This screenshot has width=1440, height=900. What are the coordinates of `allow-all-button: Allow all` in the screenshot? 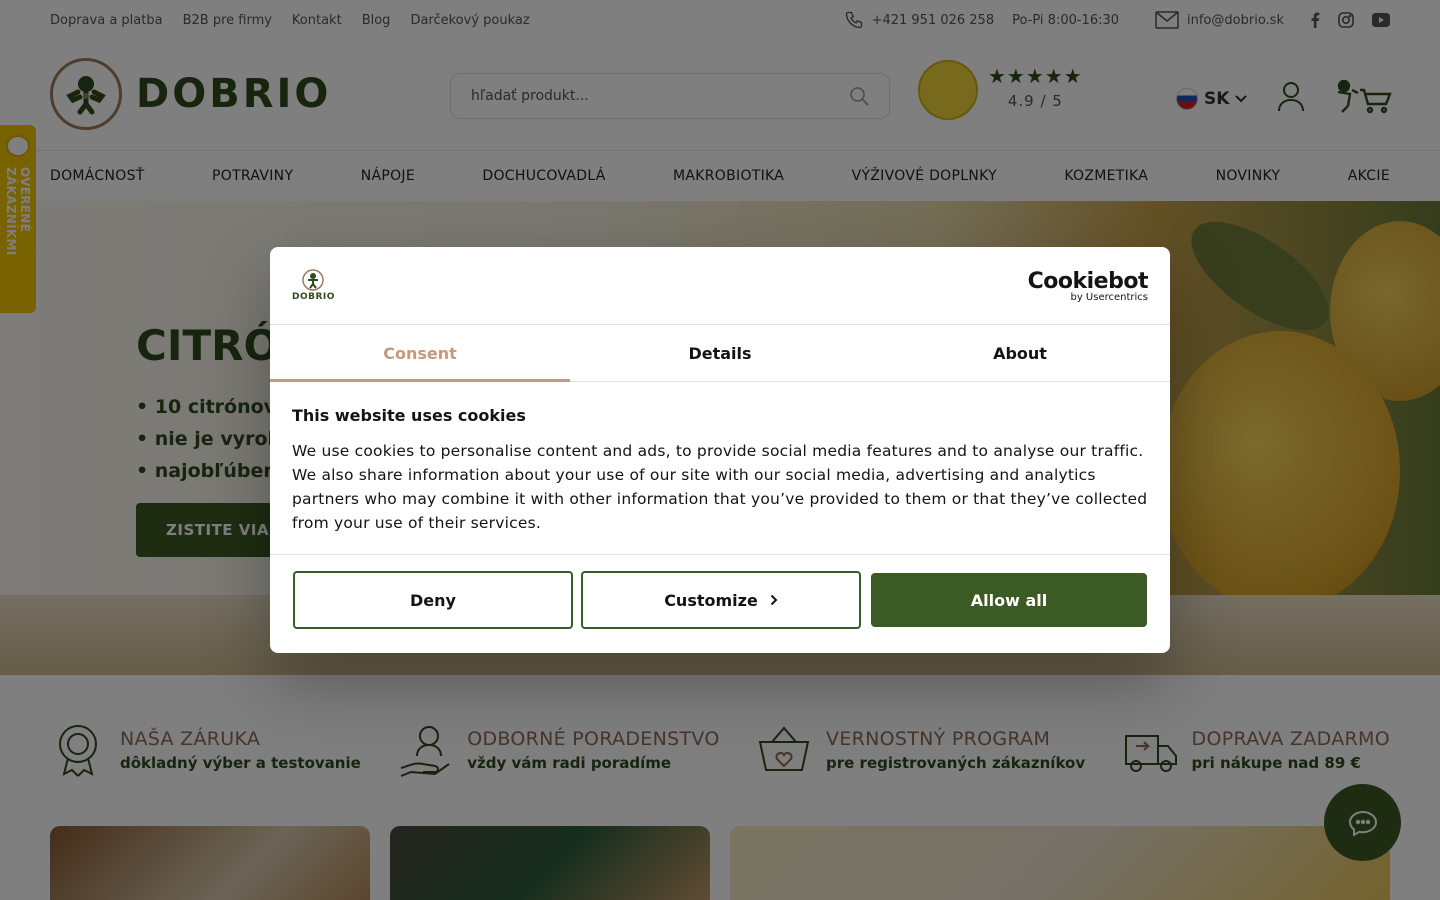 It's located at (1009, 600).